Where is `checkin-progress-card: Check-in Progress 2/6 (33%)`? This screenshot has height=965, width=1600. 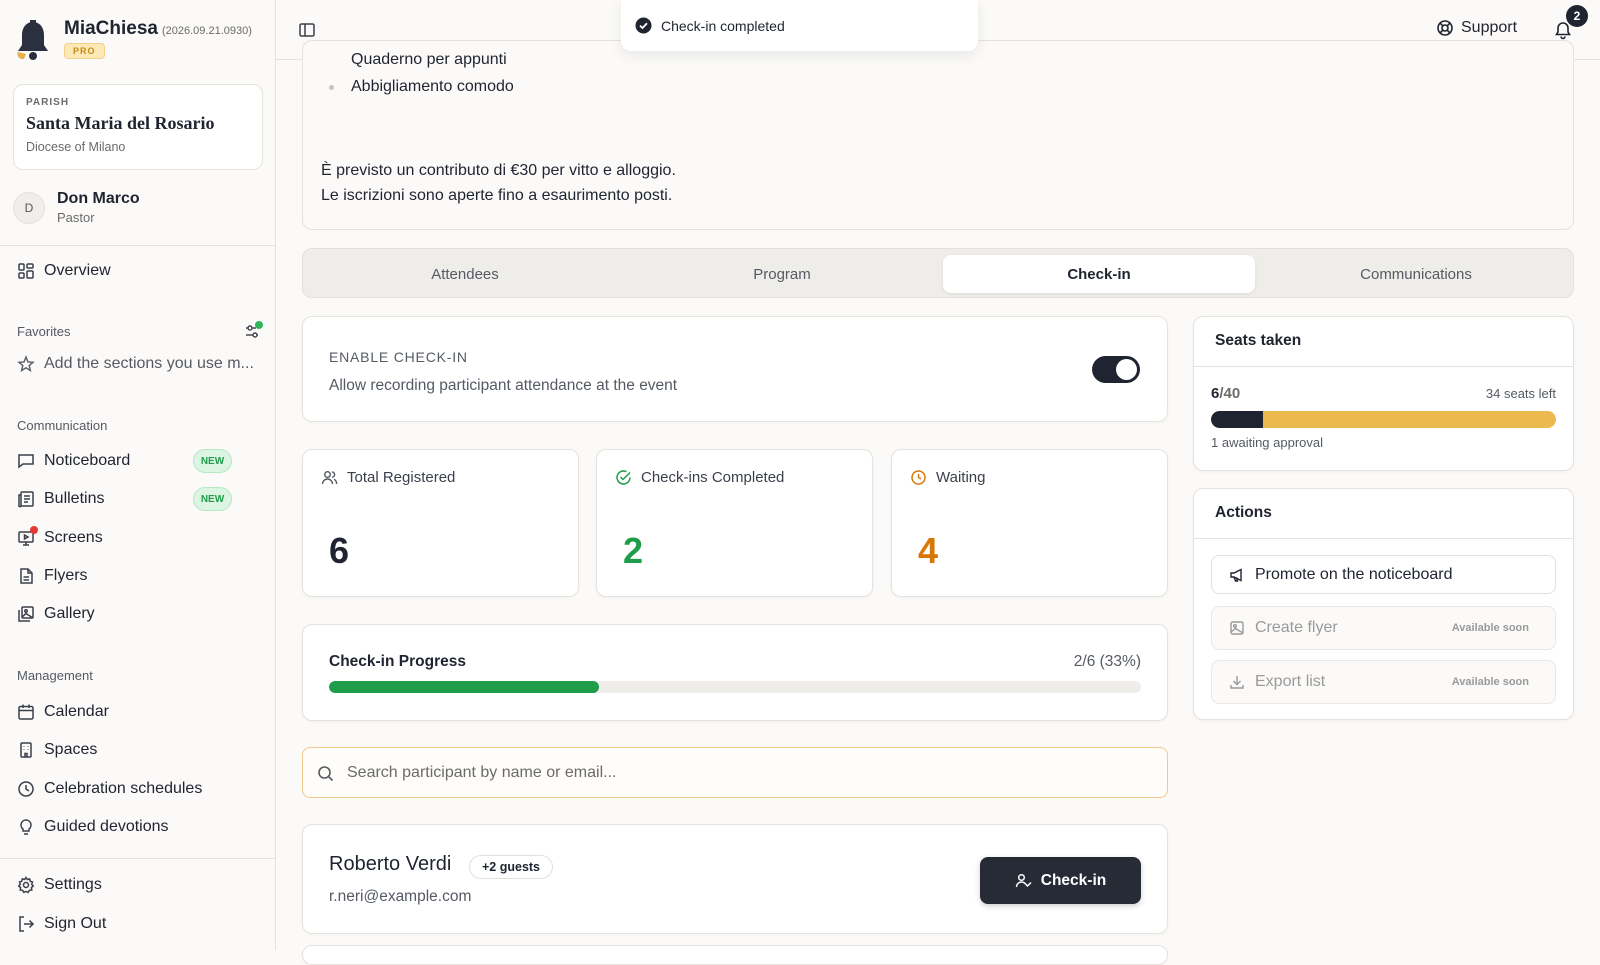
checkin-progress-card: Check-in Progress 2/6 (33%) is located at coordinates (735, 672).